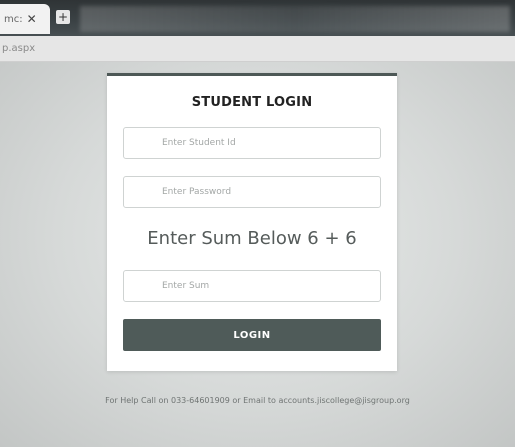 The width and height of the screenshot is (515, 447). Describe the element at coordinates (25, 19) in the screenshot. I see `browser-tab: mc: ✕` at that location.